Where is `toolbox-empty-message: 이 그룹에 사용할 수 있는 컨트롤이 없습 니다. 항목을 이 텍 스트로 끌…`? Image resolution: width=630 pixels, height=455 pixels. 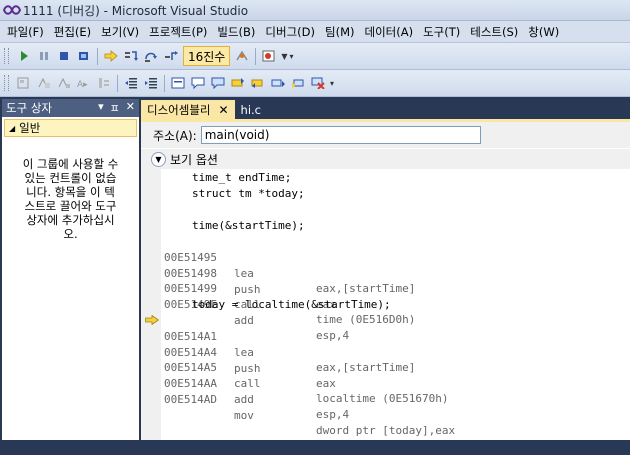 toolbox-empty-message: 이 그룹에 사용할 수 있는 컨트롤이 없습 니다. 항목을 이 텍 스트로 끌… is located at coordinates (70, 199).